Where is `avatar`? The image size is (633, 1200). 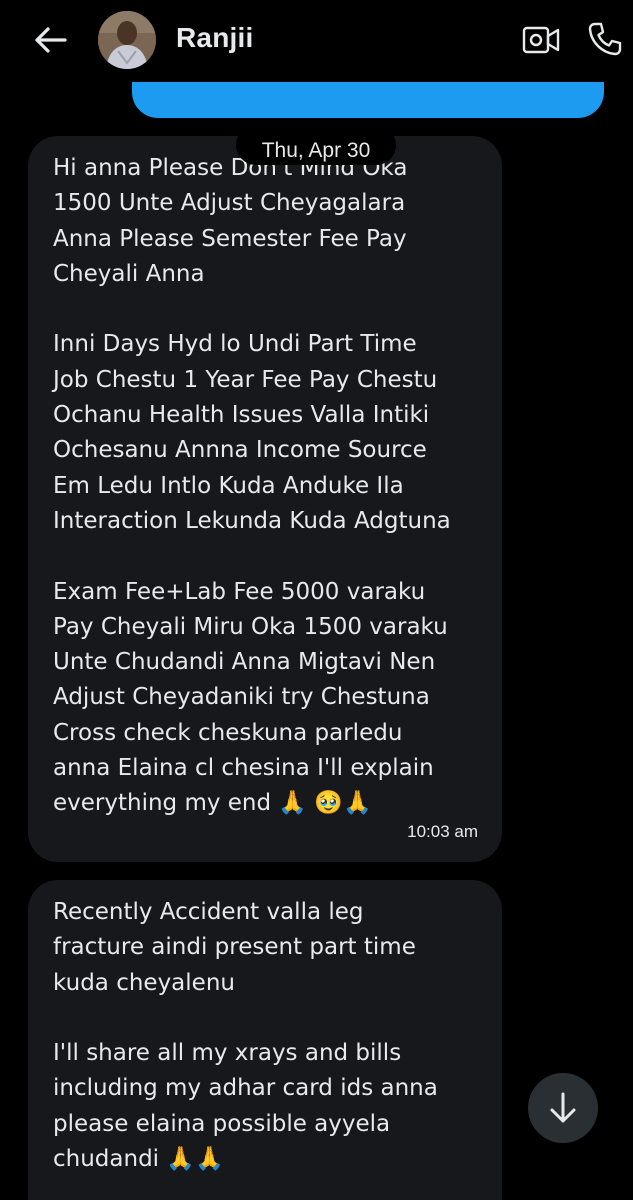
avatar is located at coordinates (127, 40).